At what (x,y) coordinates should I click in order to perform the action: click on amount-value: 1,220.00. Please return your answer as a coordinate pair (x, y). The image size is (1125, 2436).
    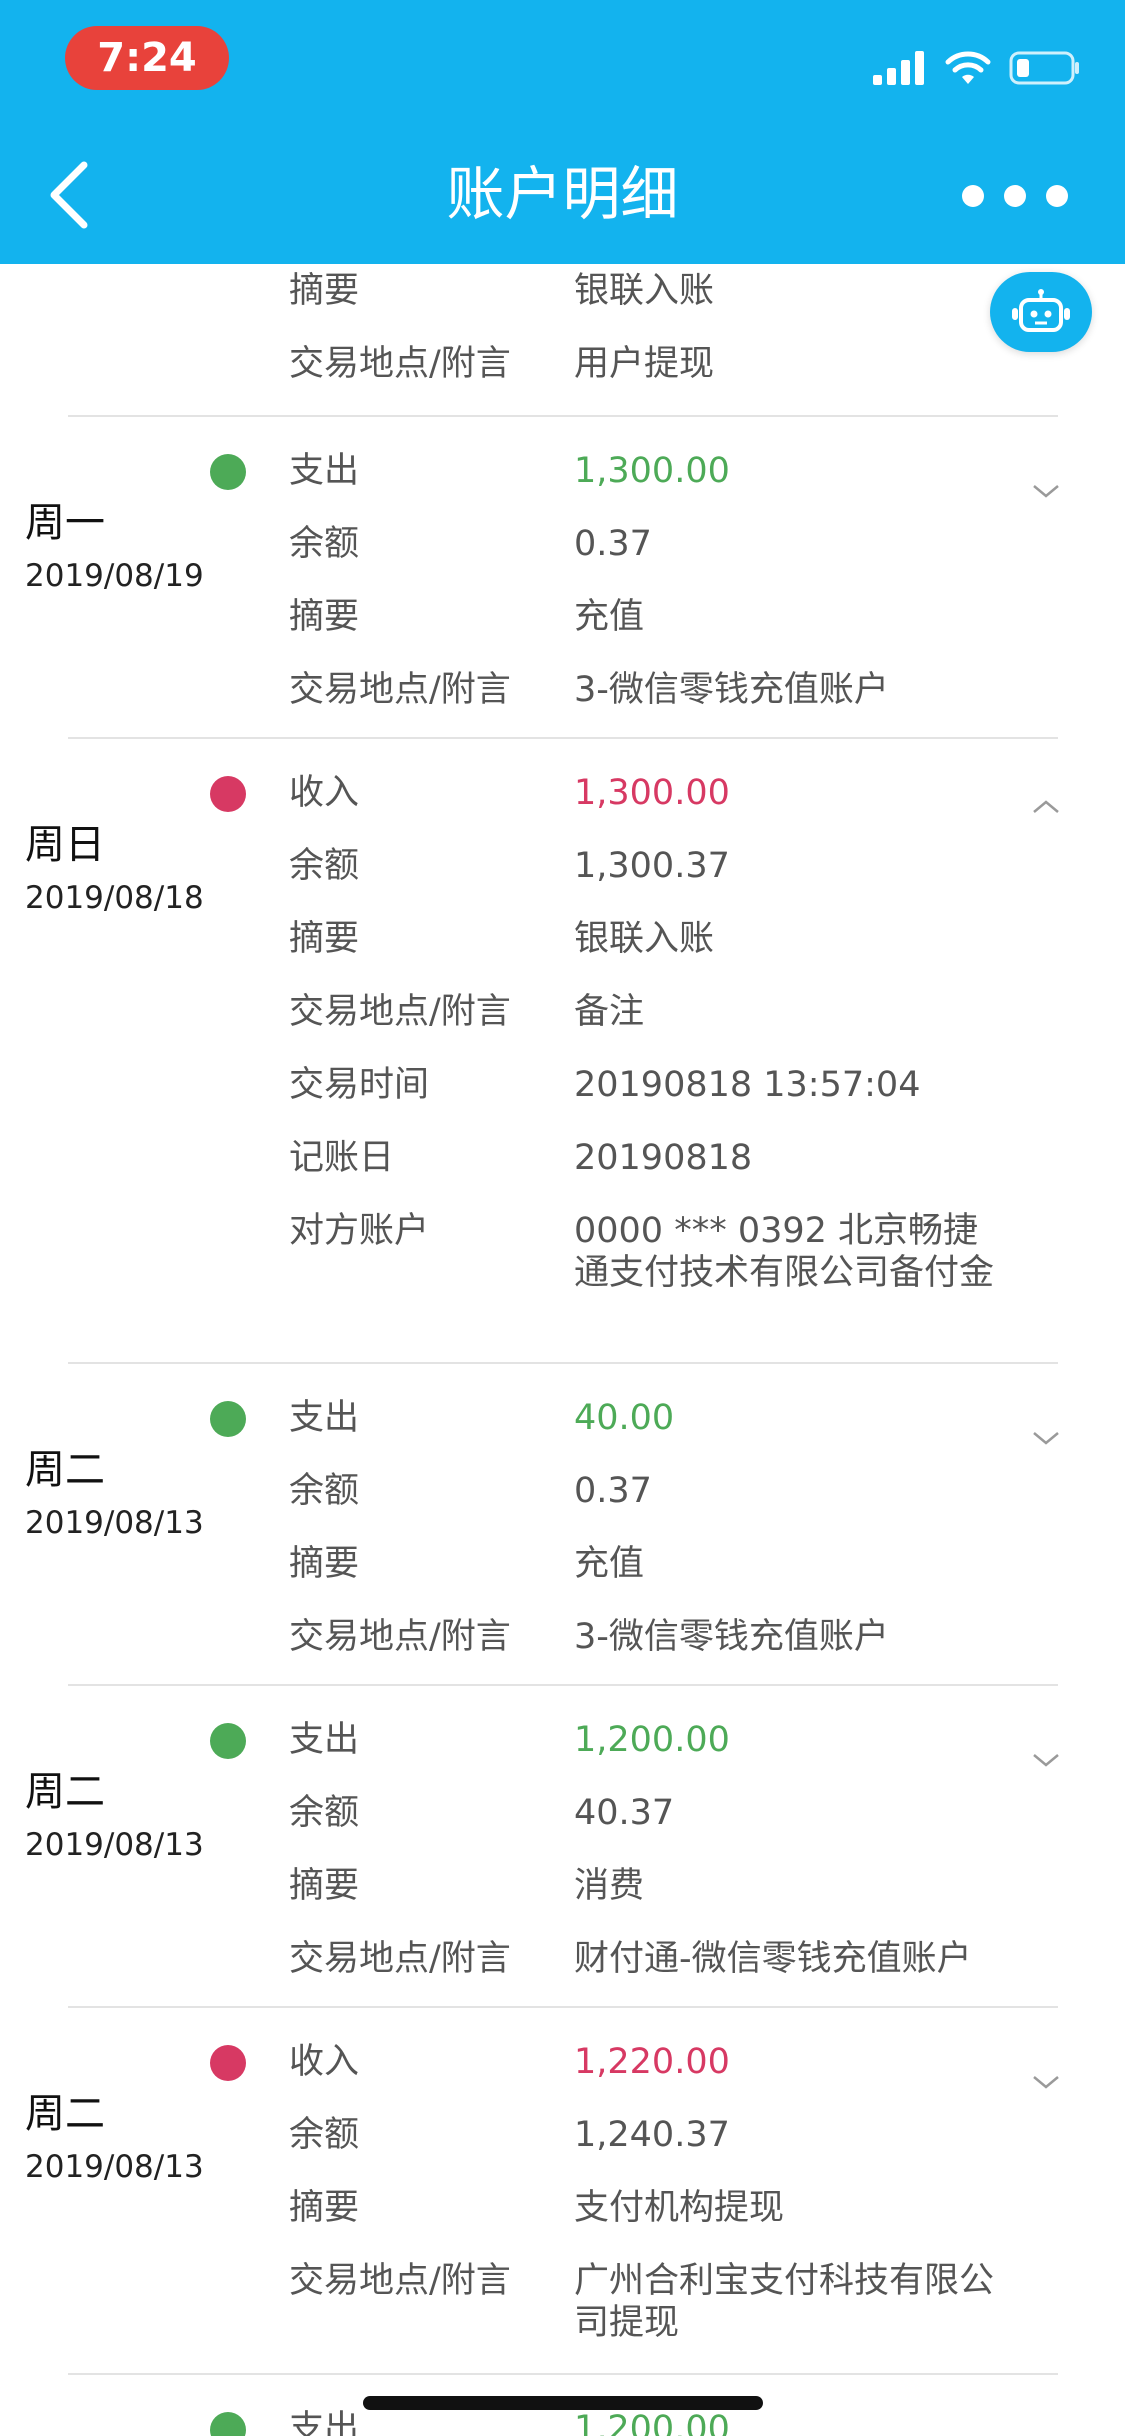
    Looking at the image, I should click on (652, 2062).